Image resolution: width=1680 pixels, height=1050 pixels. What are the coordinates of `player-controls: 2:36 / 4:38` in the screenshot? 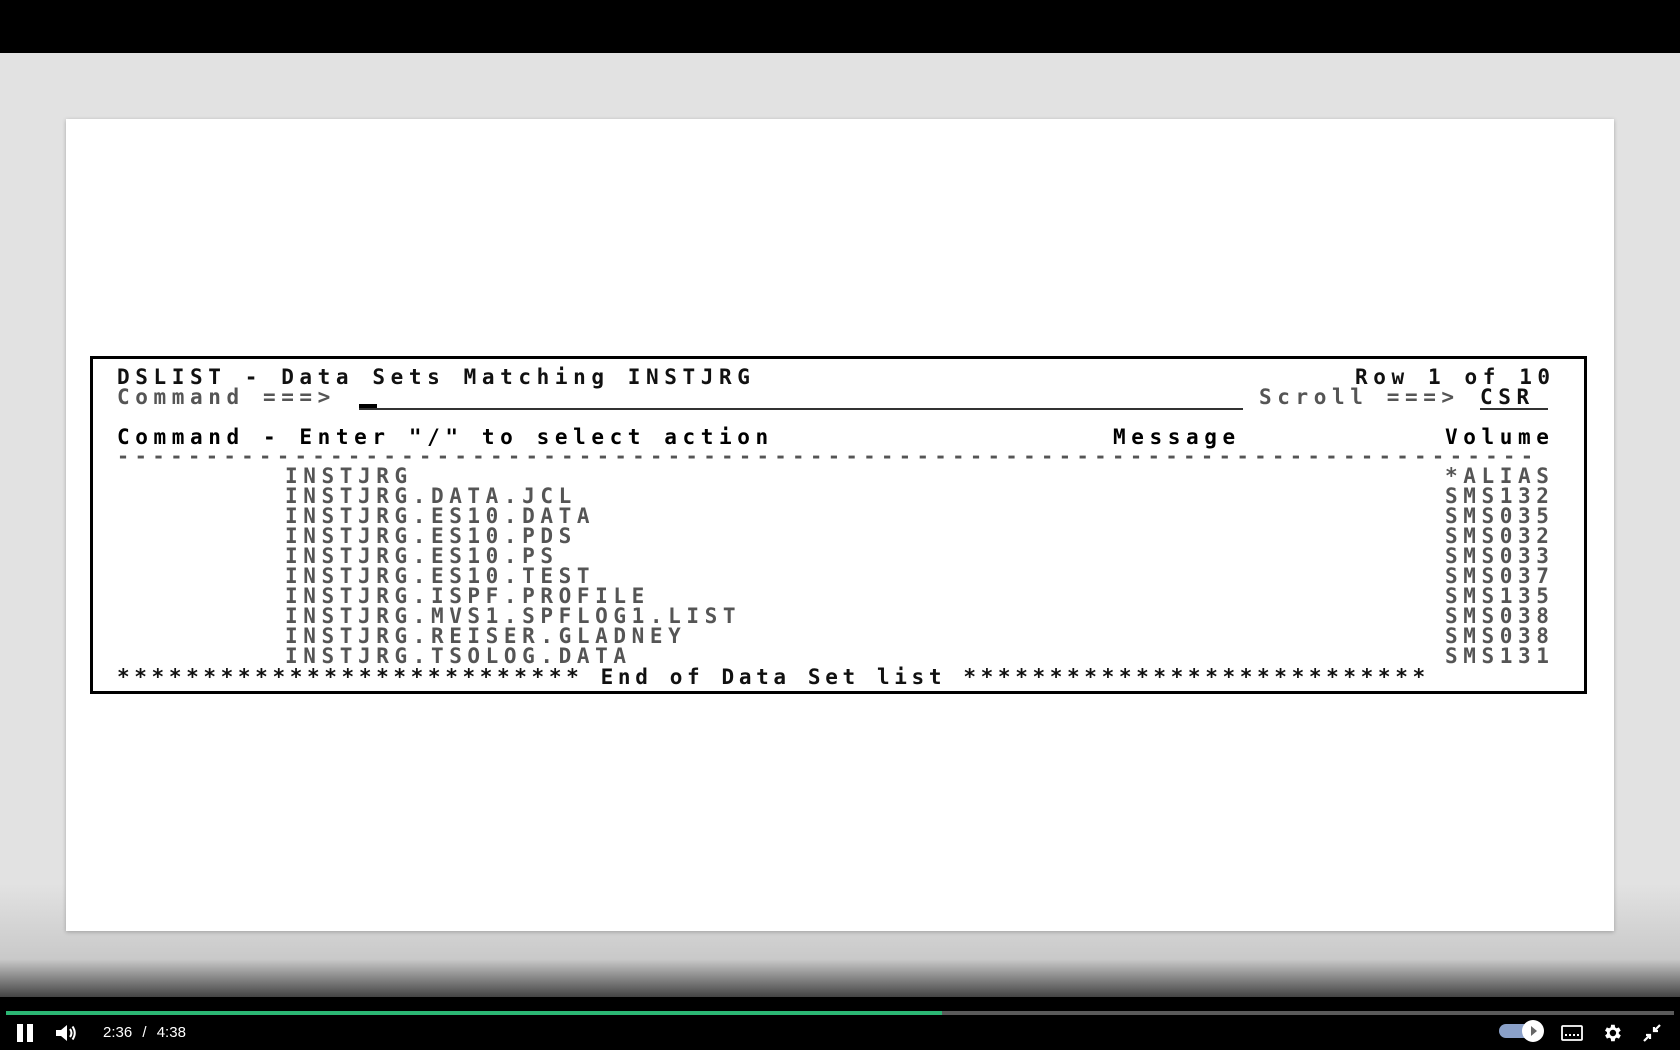 It's located at (840, 1023).